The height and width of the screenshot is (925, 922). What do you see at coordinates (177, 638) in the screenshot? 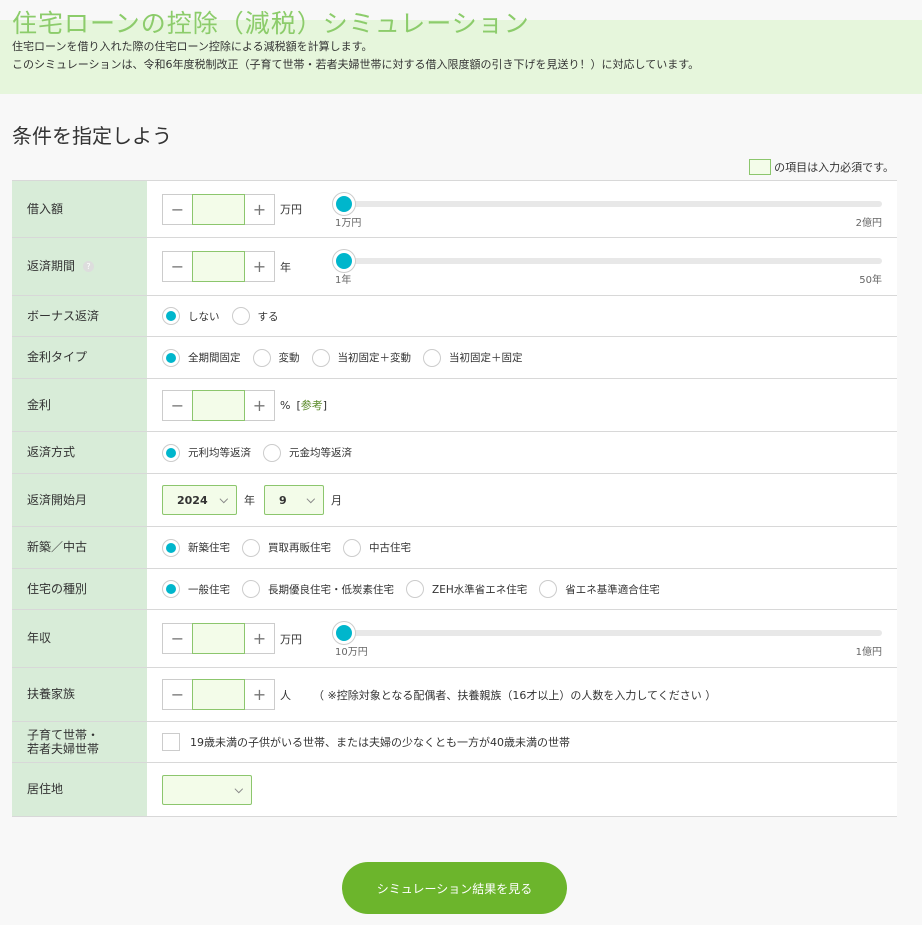
I see `annual-income-minus-button: −` at bounding box center [177, 638].